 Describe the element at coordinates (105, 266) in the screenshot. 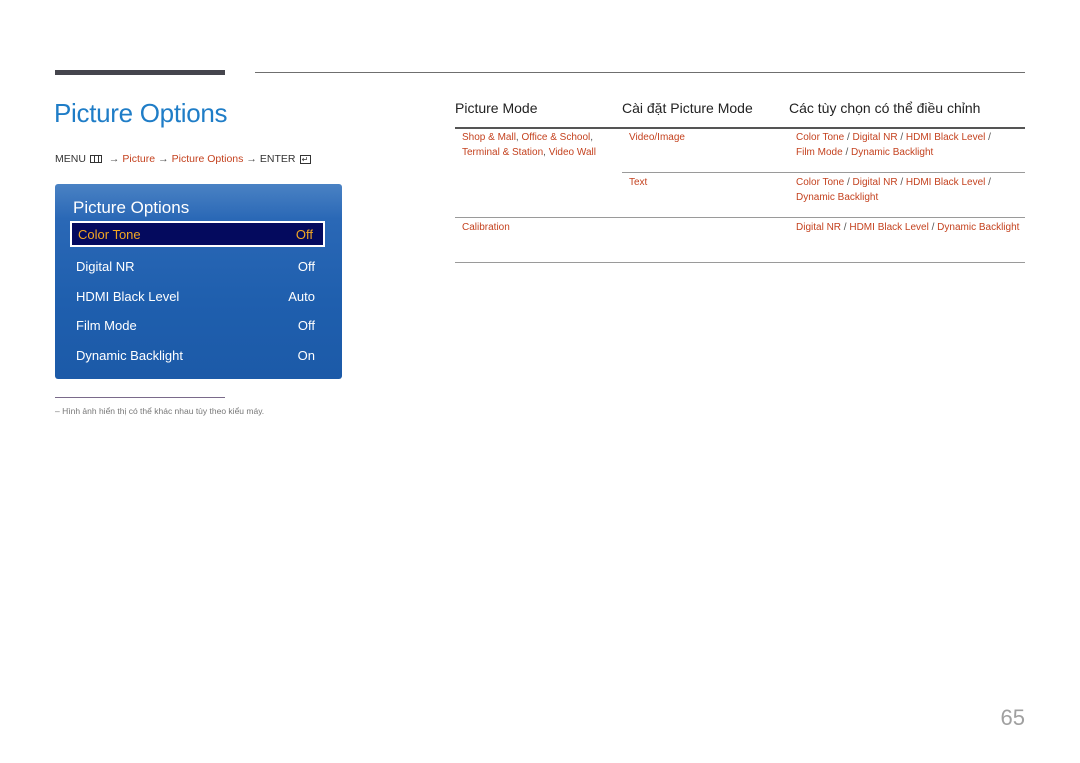

I see `osd-item-label: Digital NR` at that location.